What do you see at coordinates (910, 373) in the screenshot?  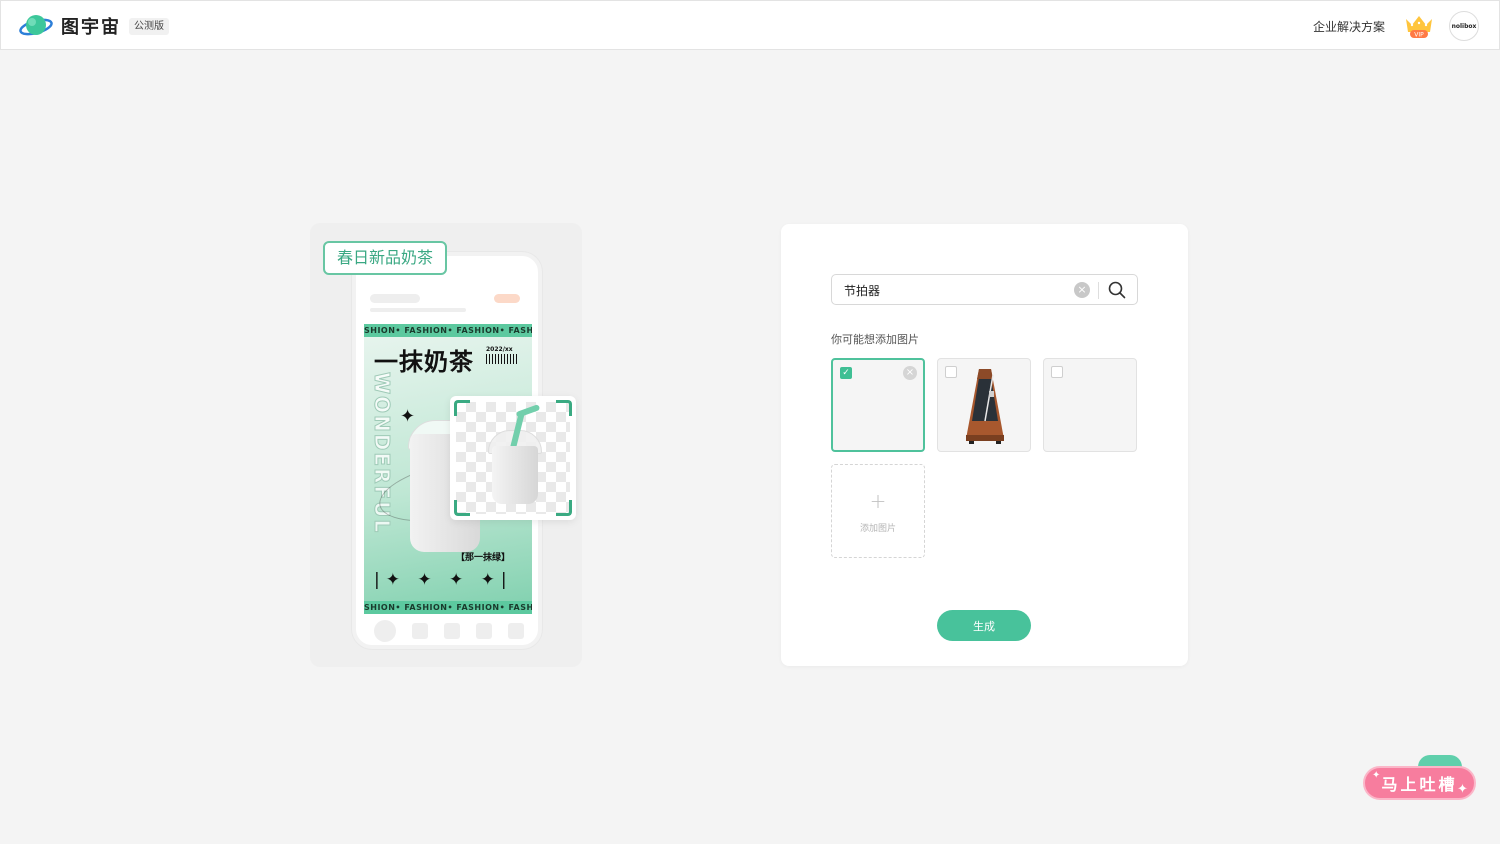 I see `remove-image-icon: ×` at bounding box center [910, 373].